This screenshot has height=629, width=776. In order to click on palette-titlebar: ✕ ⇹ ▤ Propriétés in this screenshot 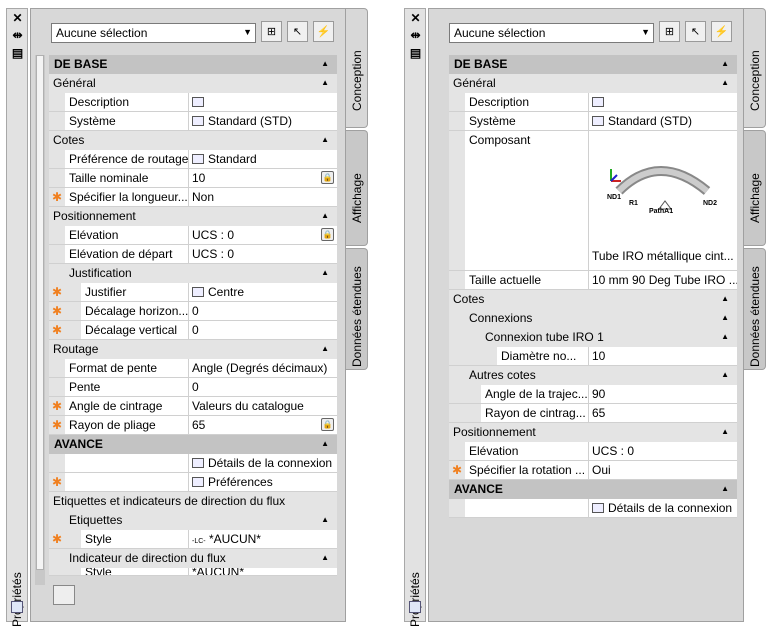, I will do `click(415, 317)`.